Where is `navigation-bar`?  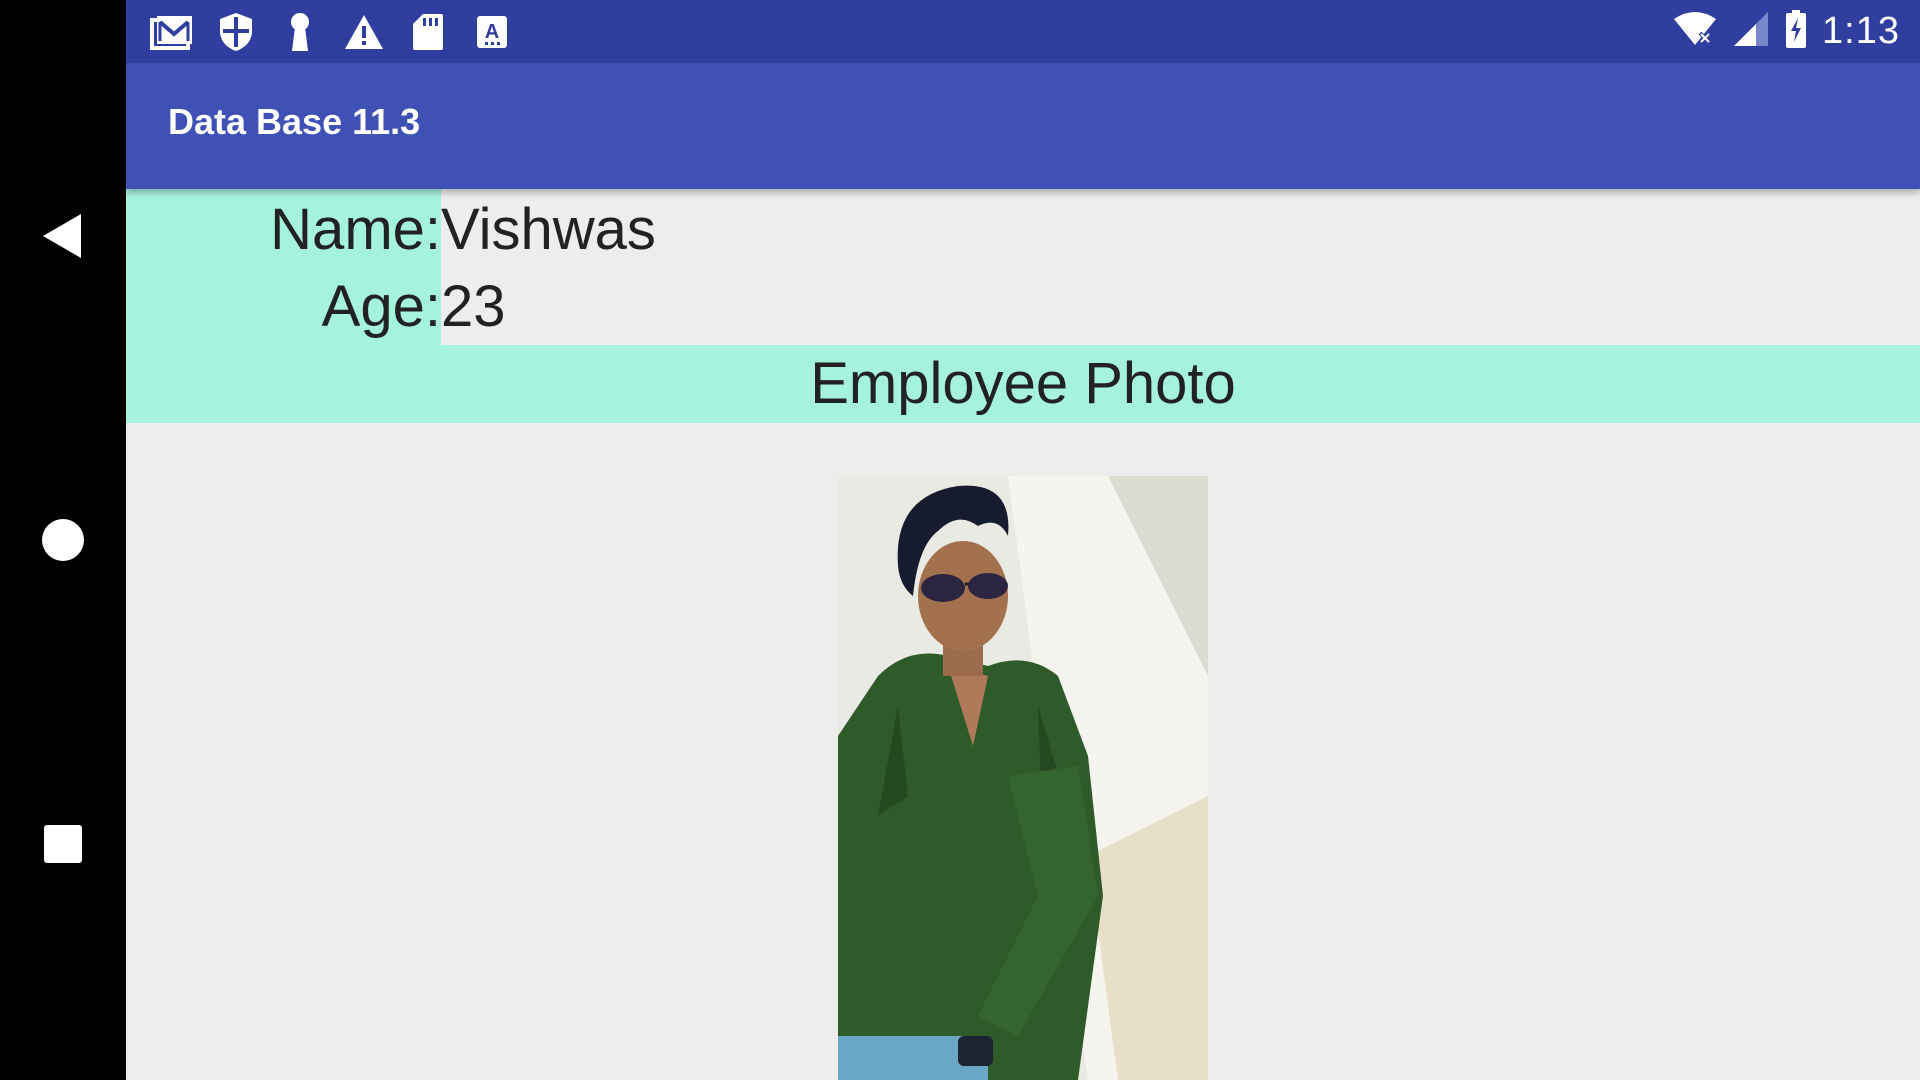
navigation-bar is located at coordinates (63, 540).